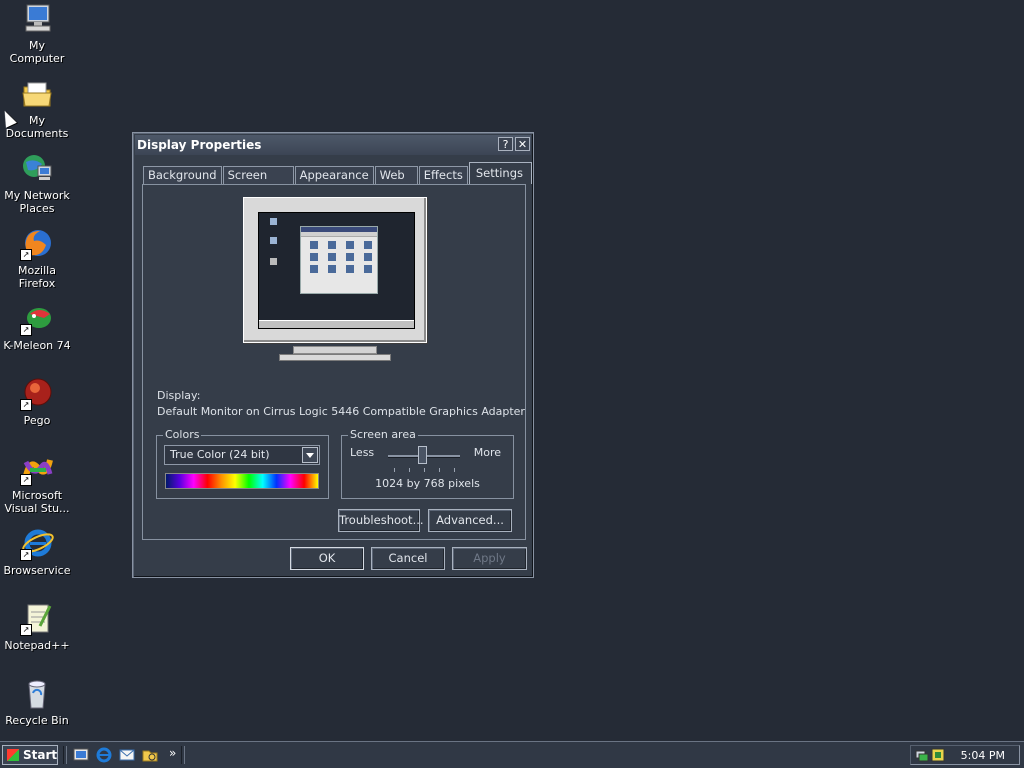 The height and width of the screenshot is (768, 1024). I want to click on desktop-icon-label: K-Meleon 74, so click(37, 345).